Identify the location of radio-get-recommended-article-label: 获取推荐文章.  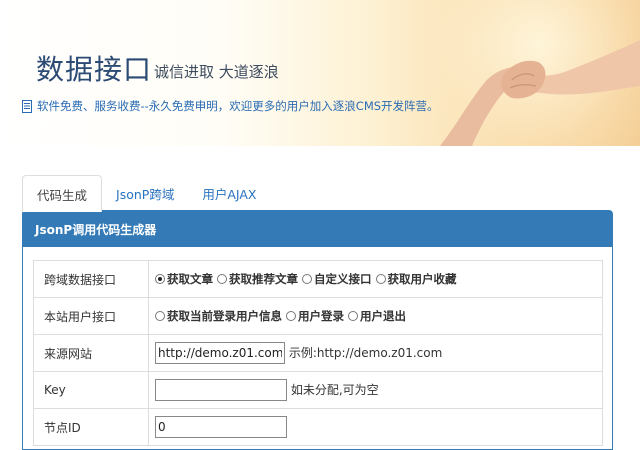
(263, 279).